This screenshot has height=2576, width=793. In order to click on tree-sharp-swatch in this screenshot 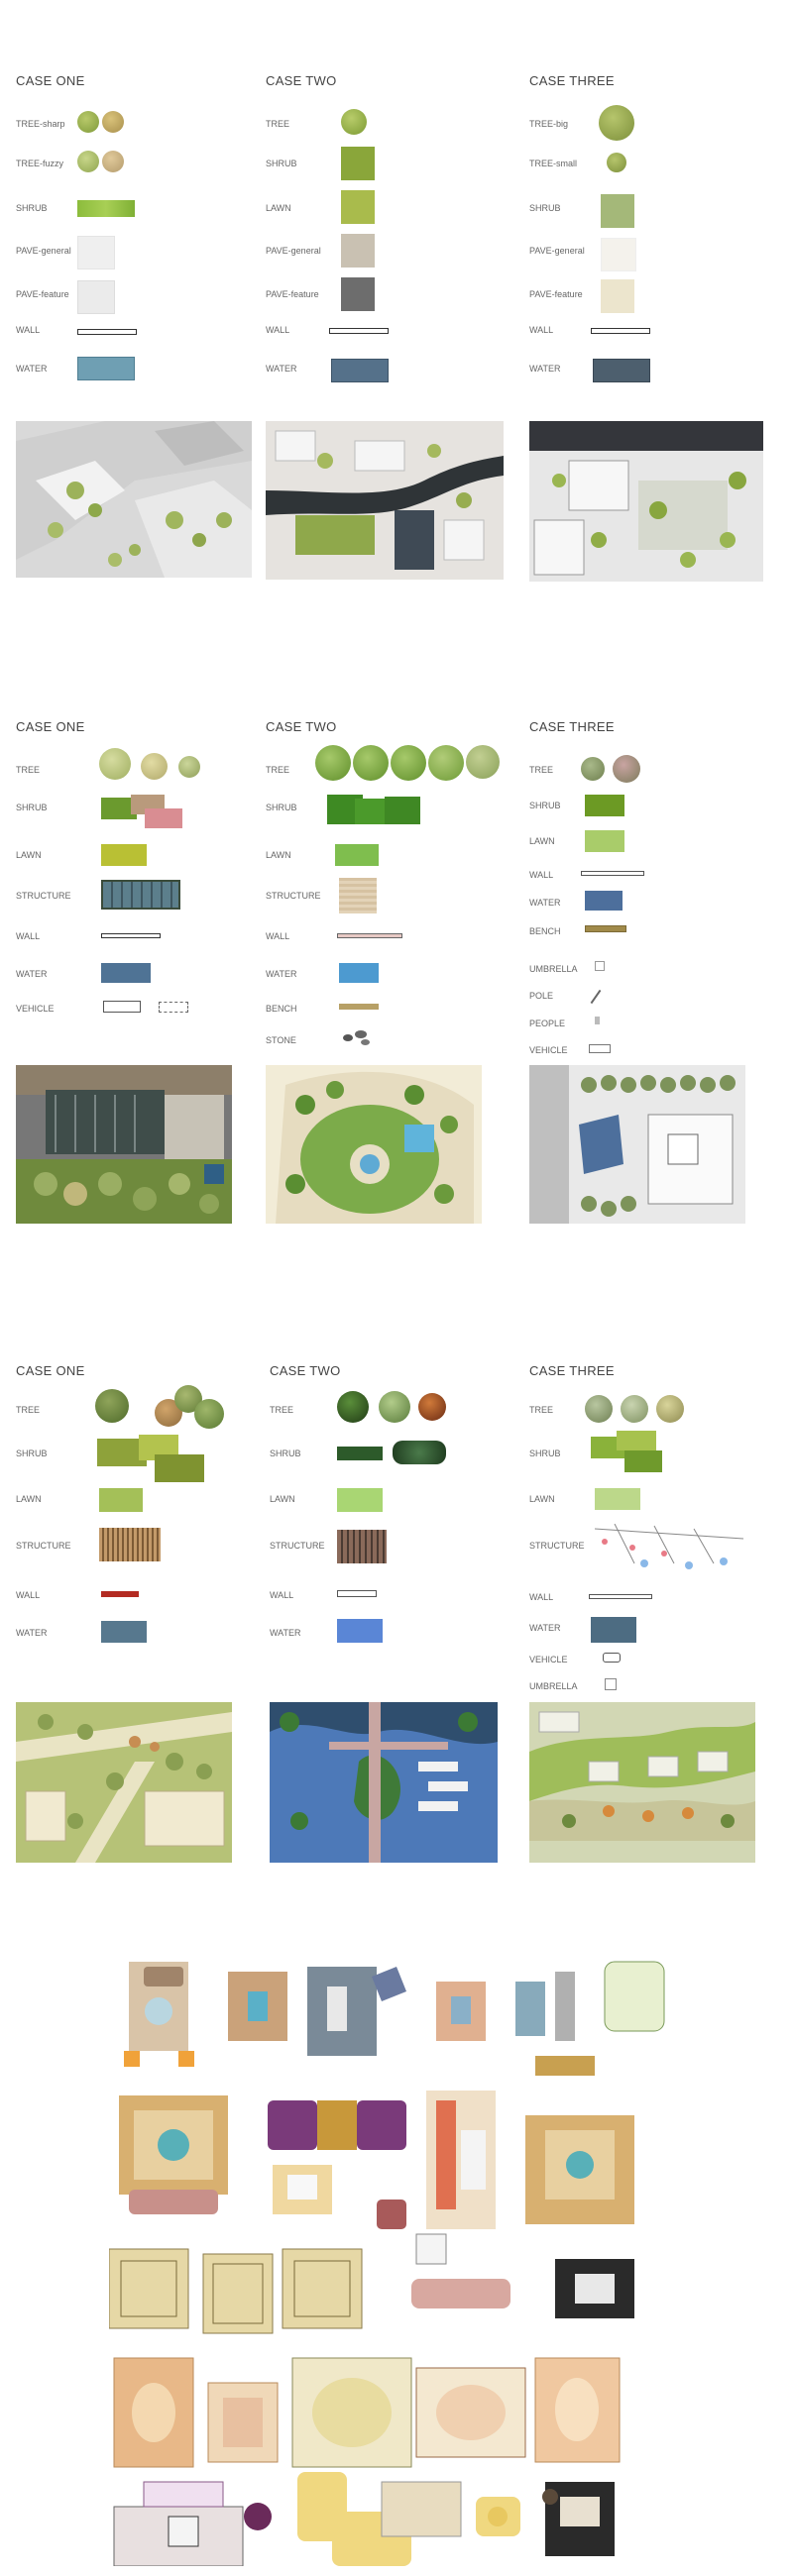, I will do `click(88, 122)`.